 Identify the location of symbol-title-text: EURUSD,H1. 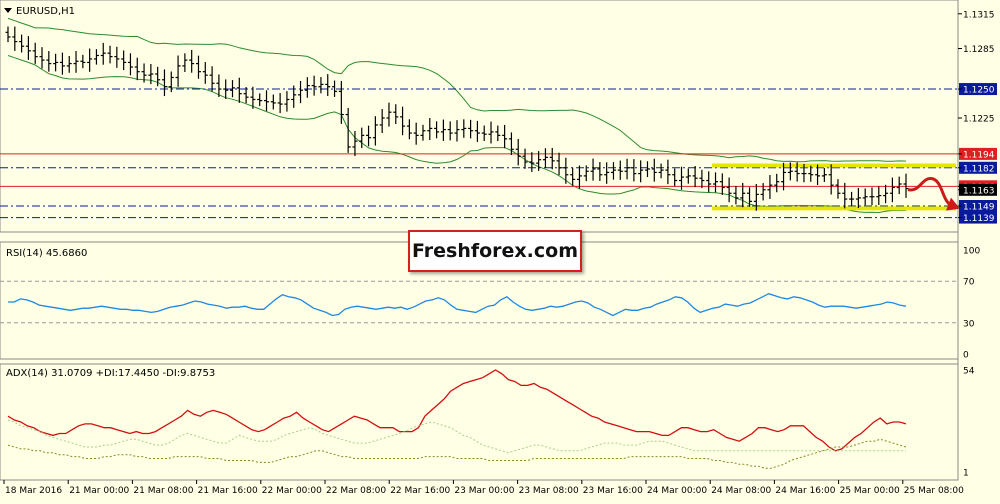
(45, 11).